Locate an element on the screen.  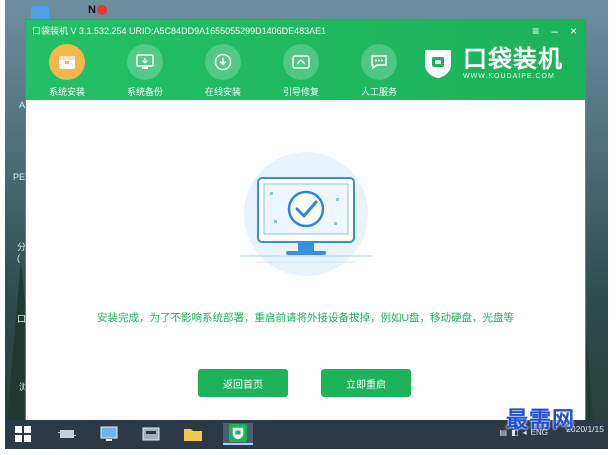
taskbar-app-disk is located at coordinates (151, 434).